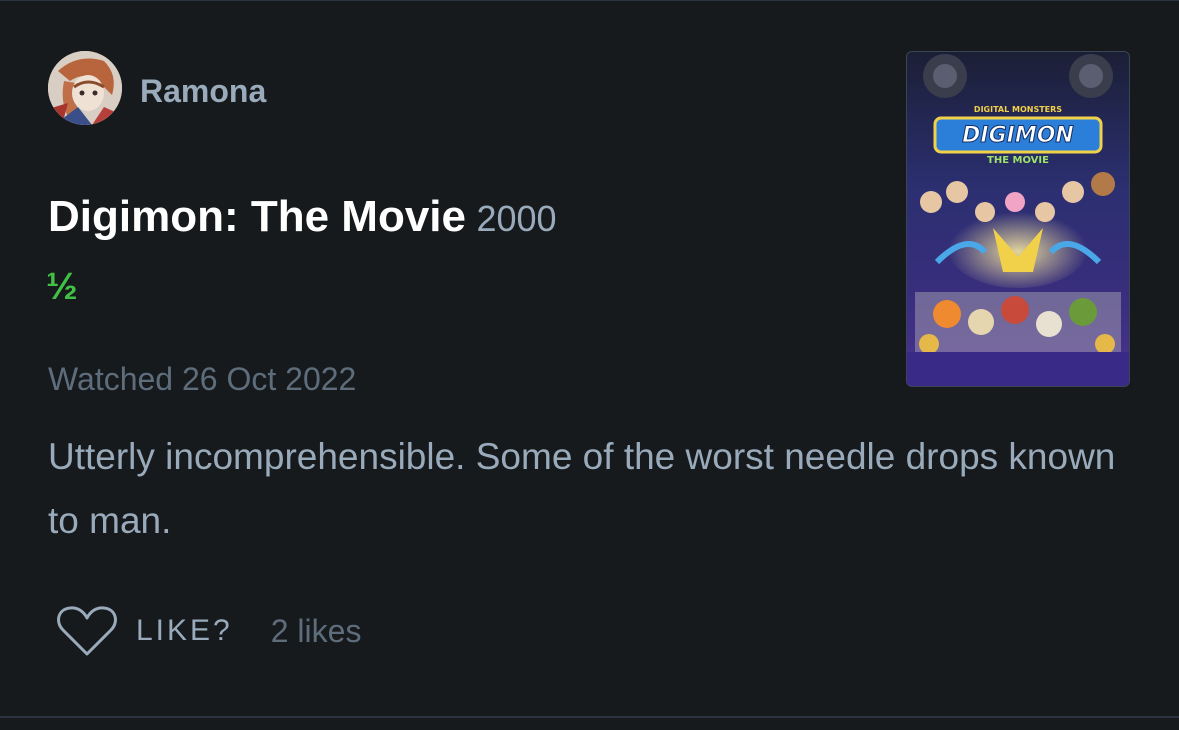  What do you see at coordinates (1018, 160) in the screenshot?
I see `poster-logo-sub: THE MOVIE` at bounding box center [1018, 160].